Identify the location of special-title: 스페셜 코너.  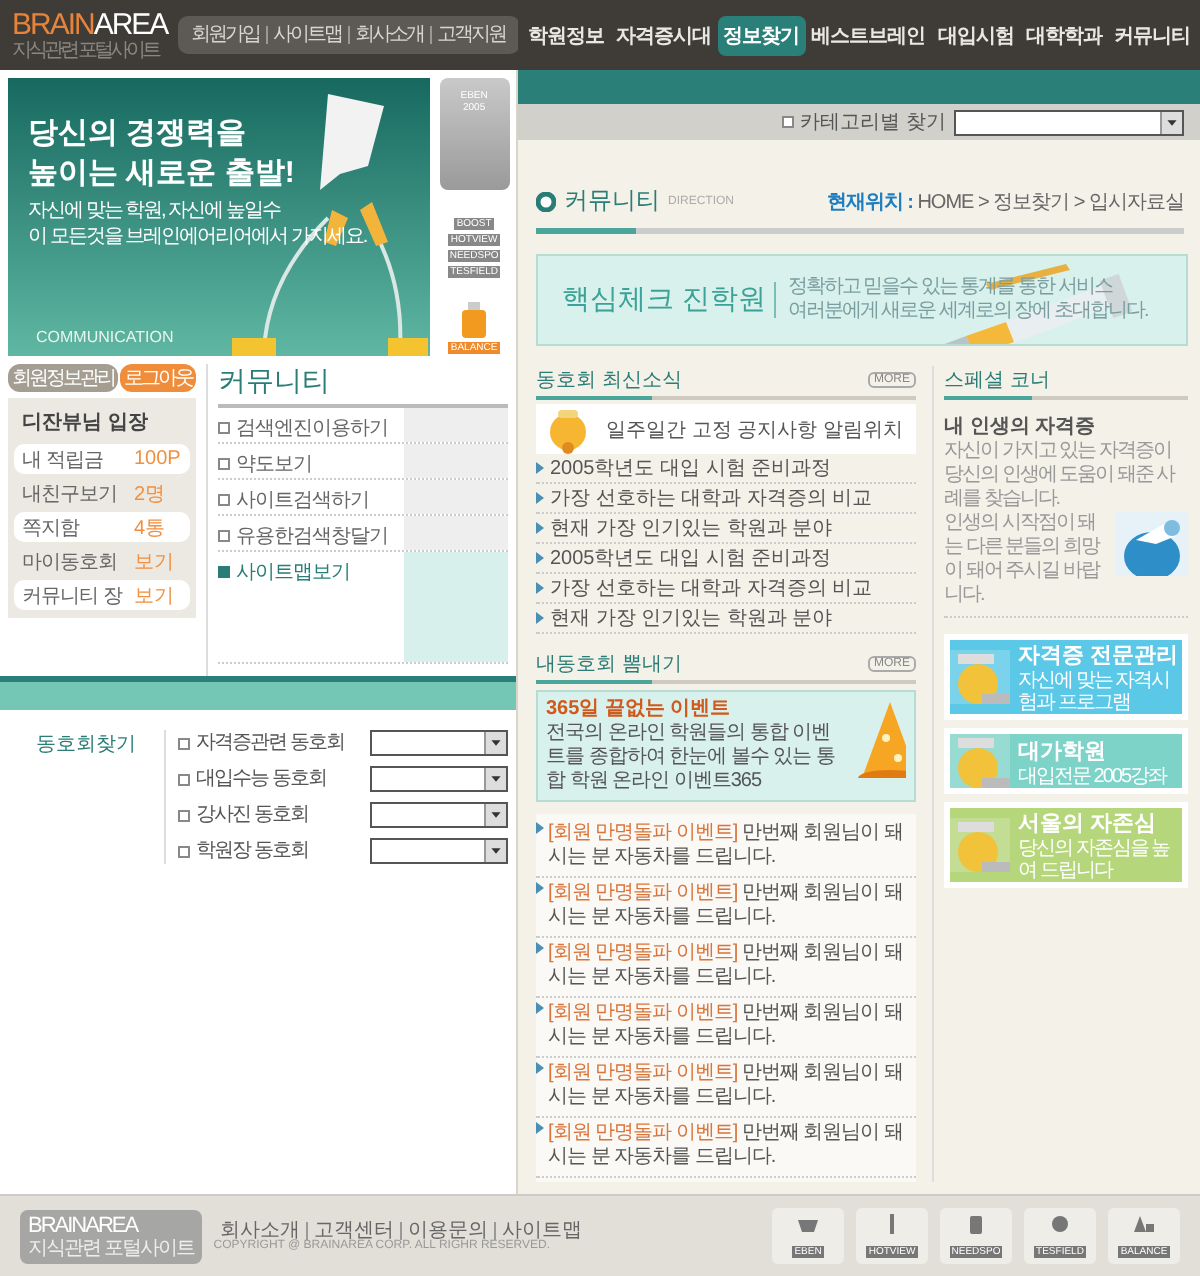
(997, 381).